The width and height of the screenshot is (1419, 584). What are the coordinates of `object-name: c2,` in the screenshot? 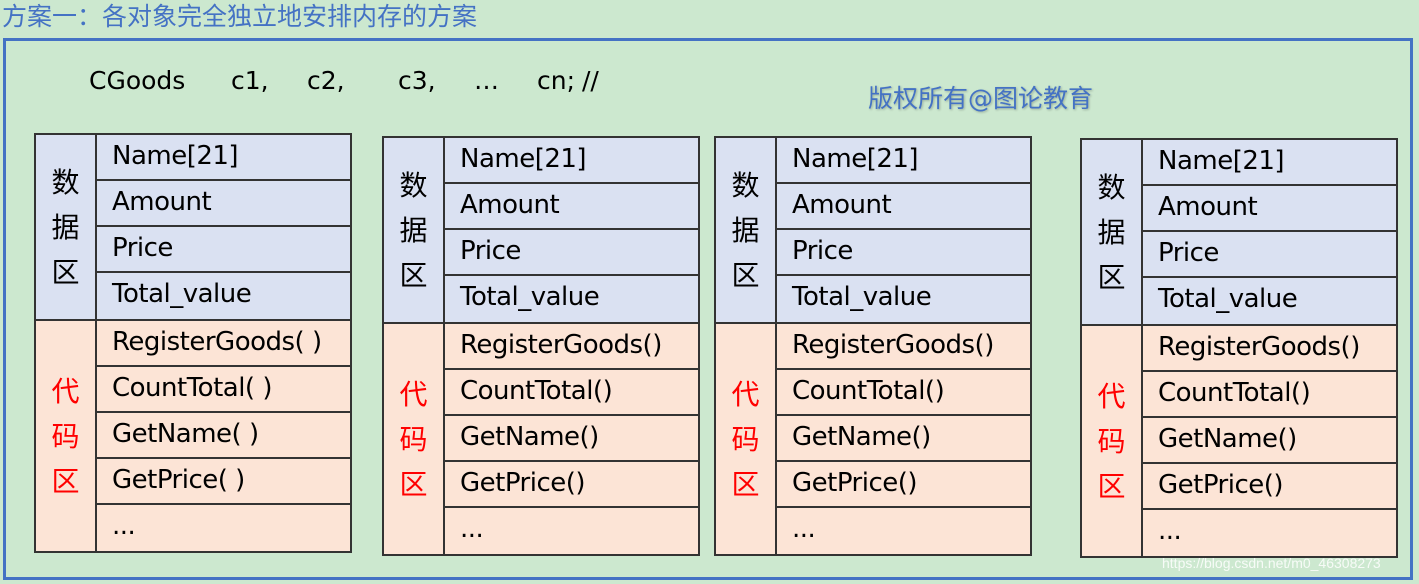 It's located at (326, 80).